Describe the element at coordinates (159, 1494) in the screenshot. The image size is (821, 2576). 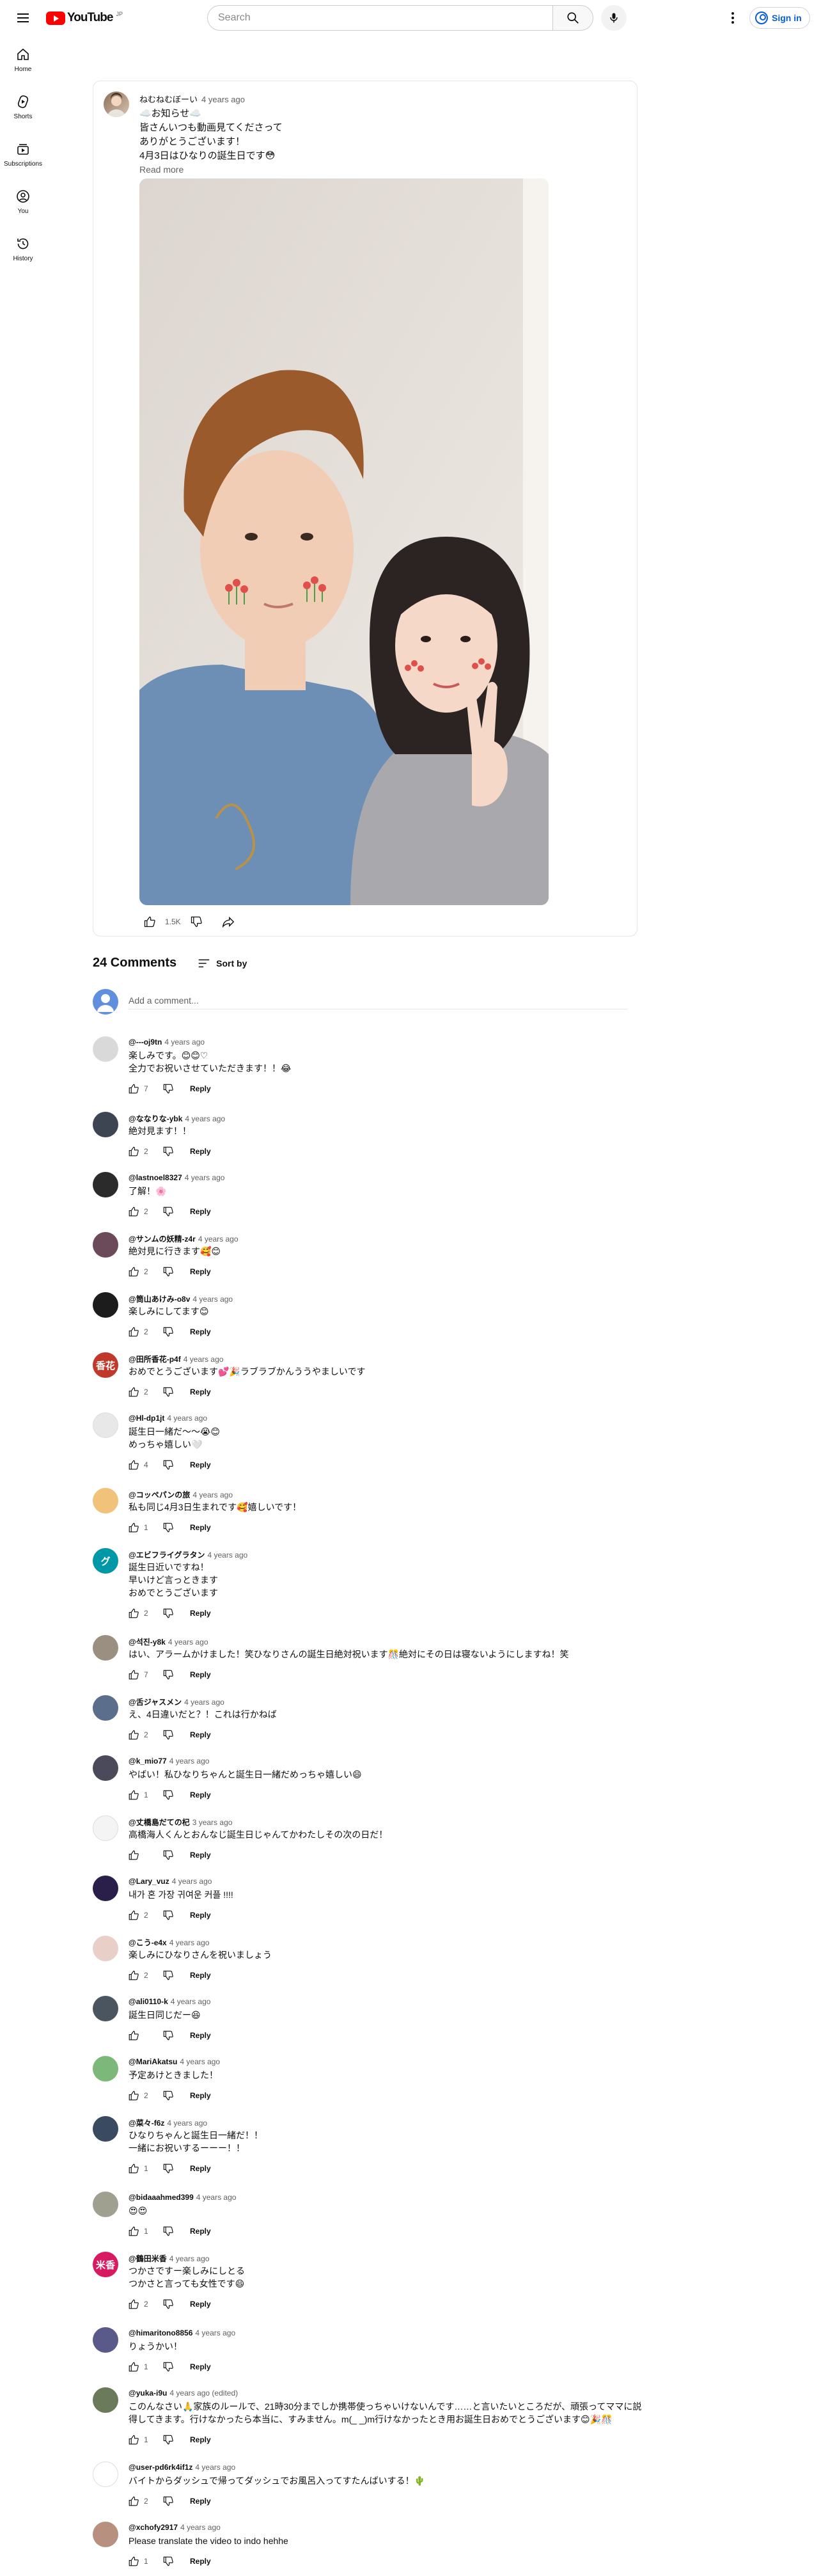
I see `comment-author: @コッペパンの旅` at that location.